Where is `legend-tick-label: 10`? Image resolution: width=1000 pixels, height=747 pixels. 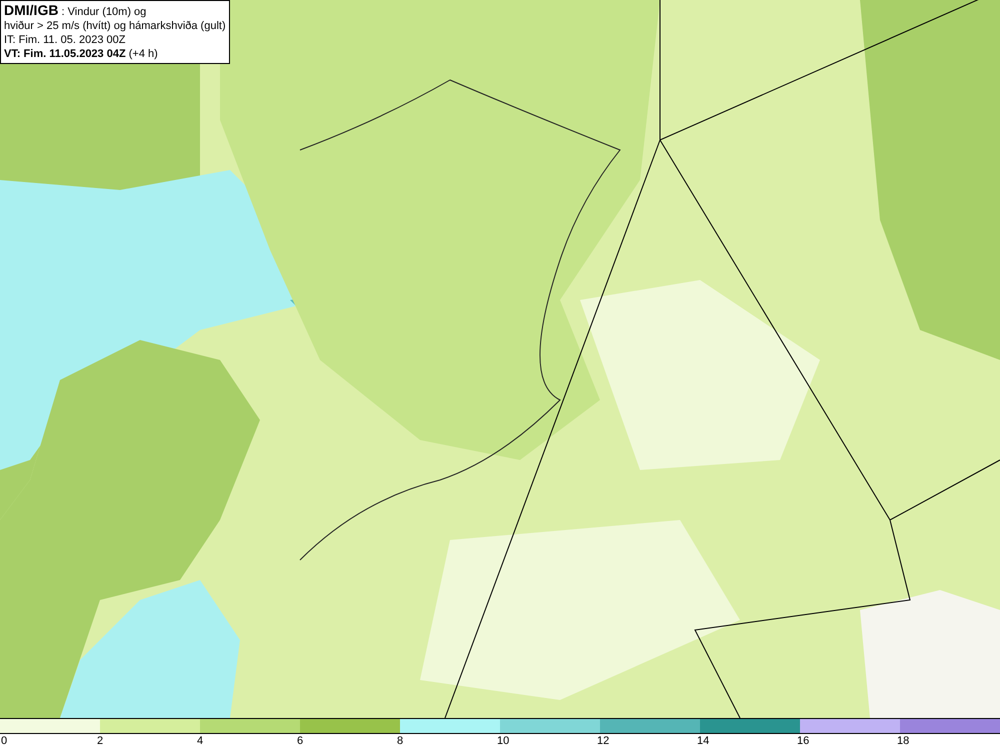
legend-tick-label: 10 is located at coordinates (503, 740).